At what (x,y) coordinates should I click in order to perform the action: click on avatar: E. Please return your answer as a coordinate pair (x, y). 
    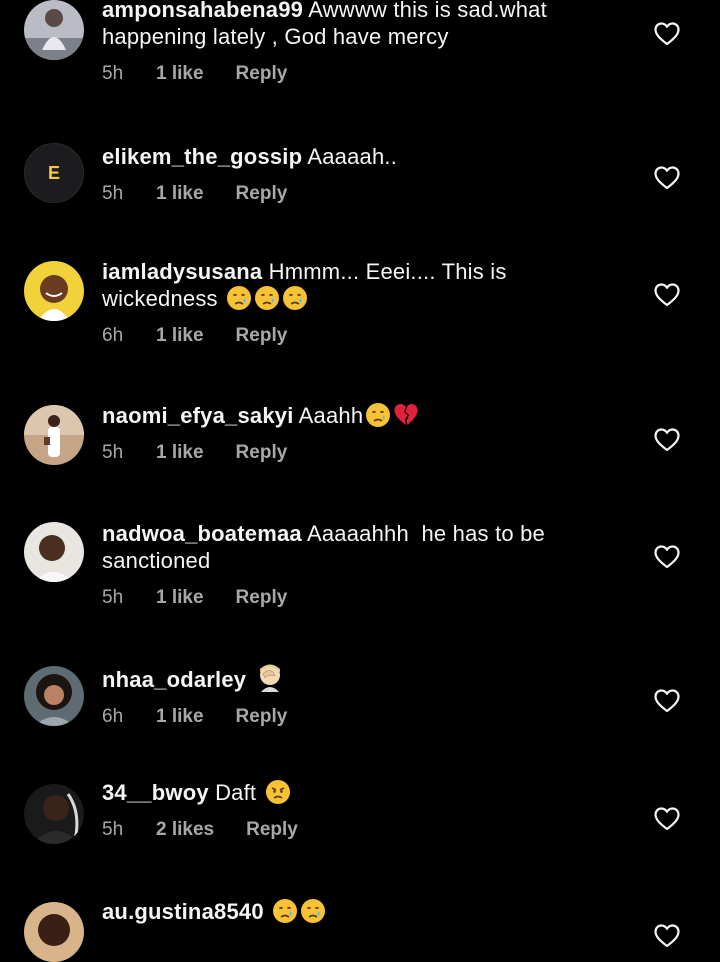
    Looking at the image, I should click on (54, 173).